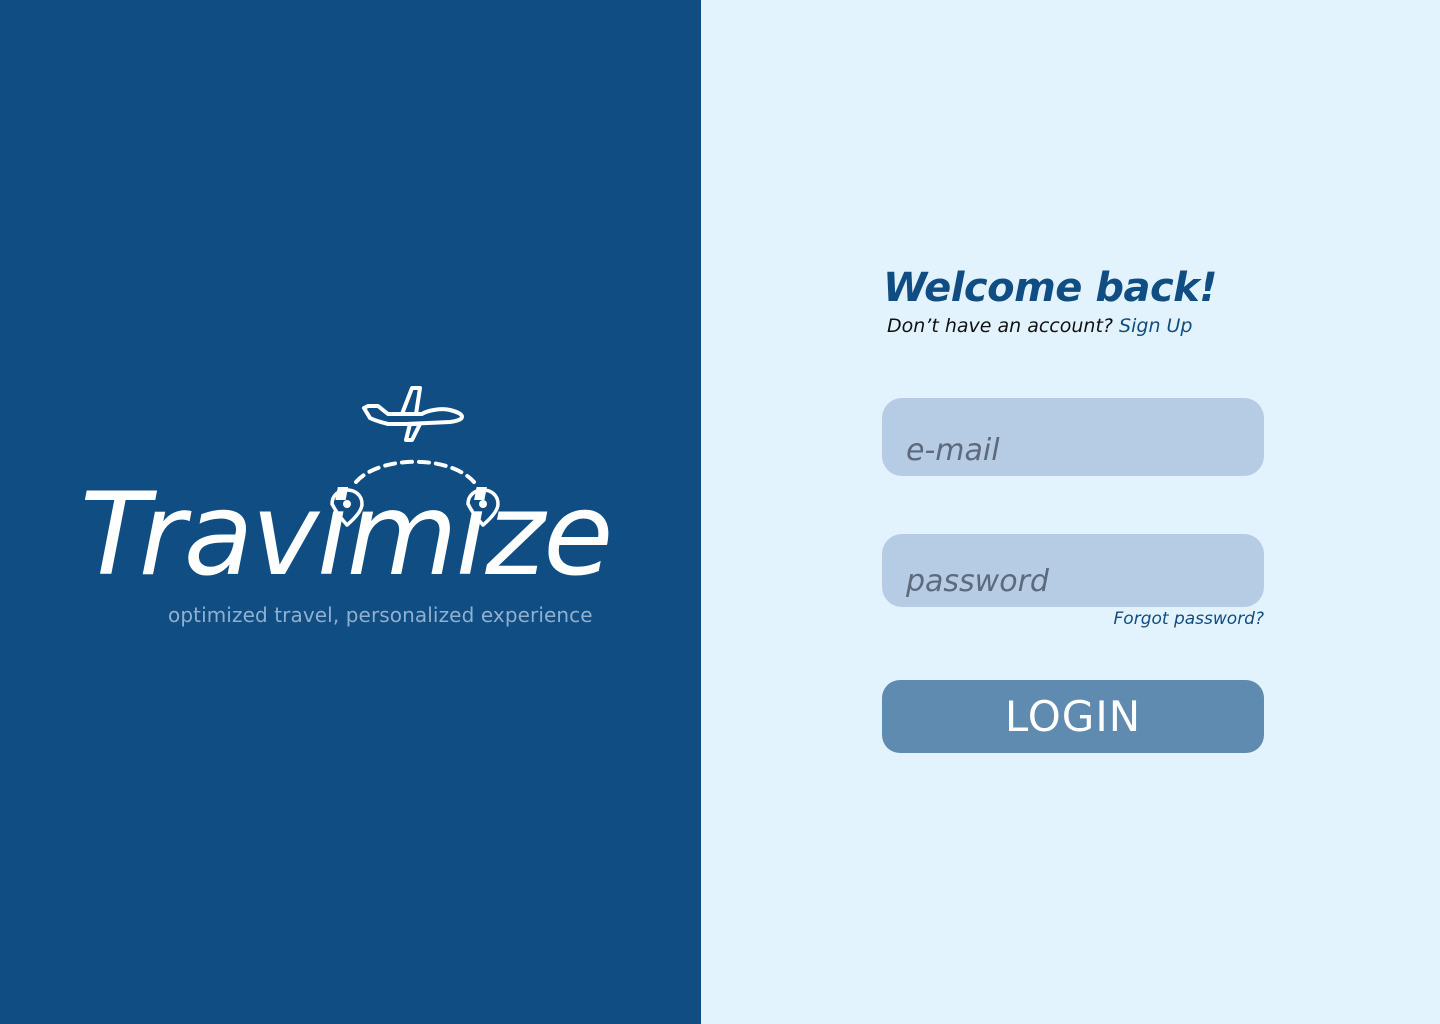 The height and width of the screenshot is (1024, 1440). Describe the element at coordinates (1073, 570) in the screenshot. I see `password-input` at that location.